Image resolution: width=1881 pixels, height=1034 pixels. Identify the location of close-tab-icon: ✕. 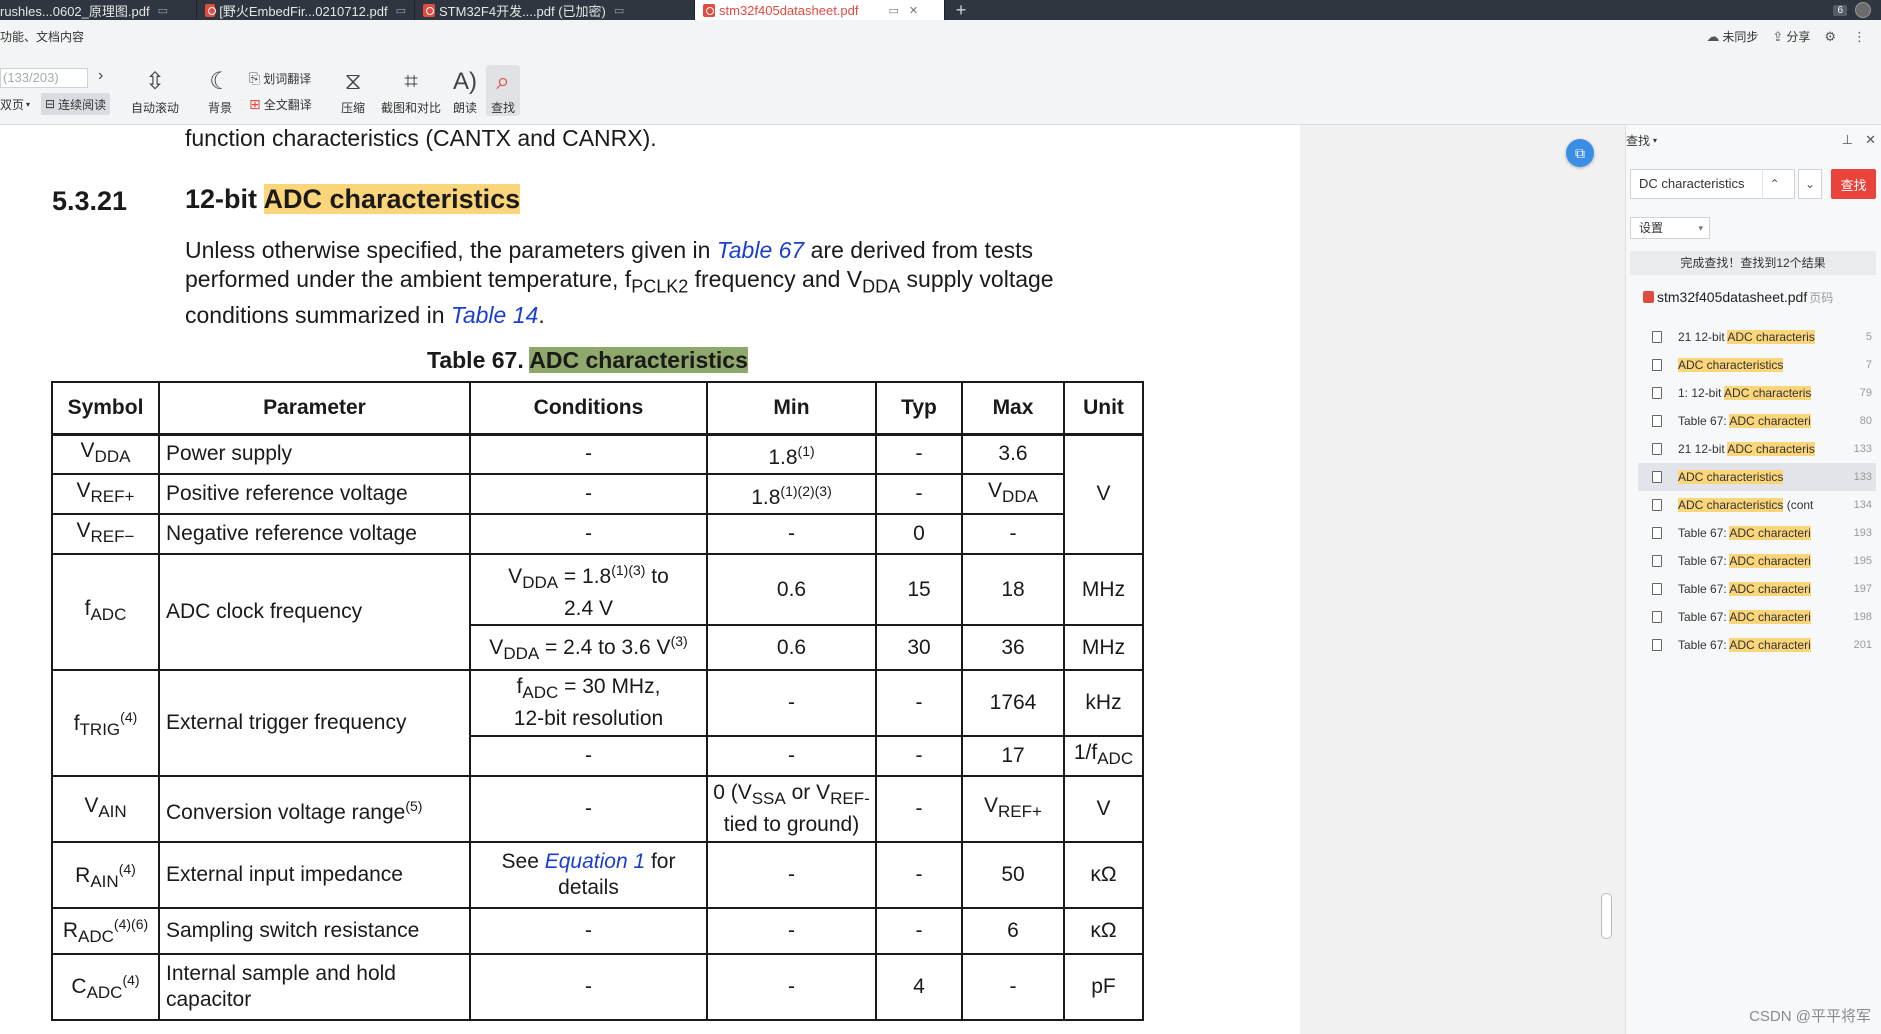
(913, 10).